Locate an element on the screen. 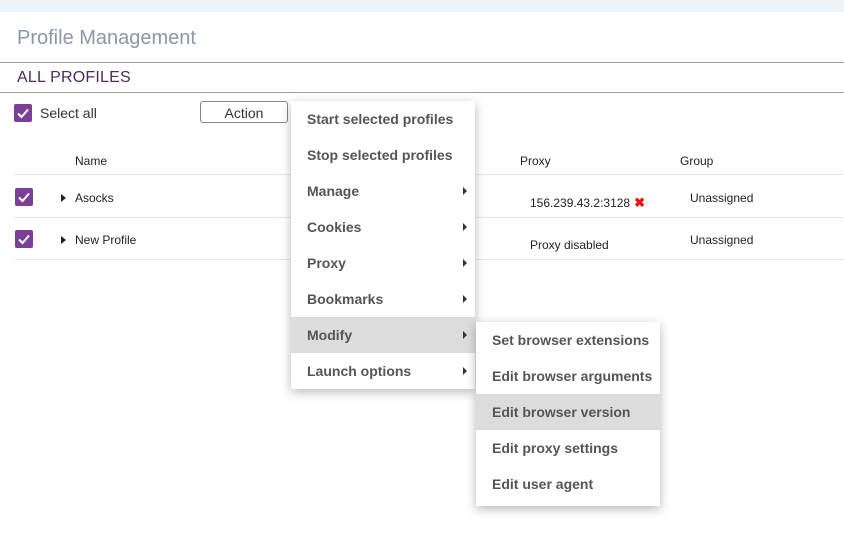 This screenshot has height=552, width=844. menu-item-bookmarks: Bookmarks is located at coordinates (383, 299).